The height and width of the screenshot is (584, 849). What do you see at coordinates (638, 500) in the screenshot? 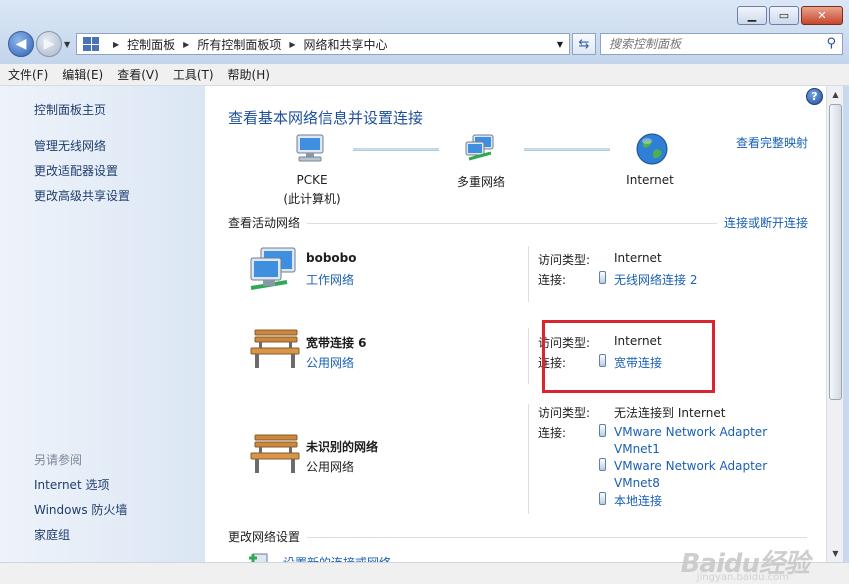
I see `connection-link: 本地连接` at bounding box center [638, 500].